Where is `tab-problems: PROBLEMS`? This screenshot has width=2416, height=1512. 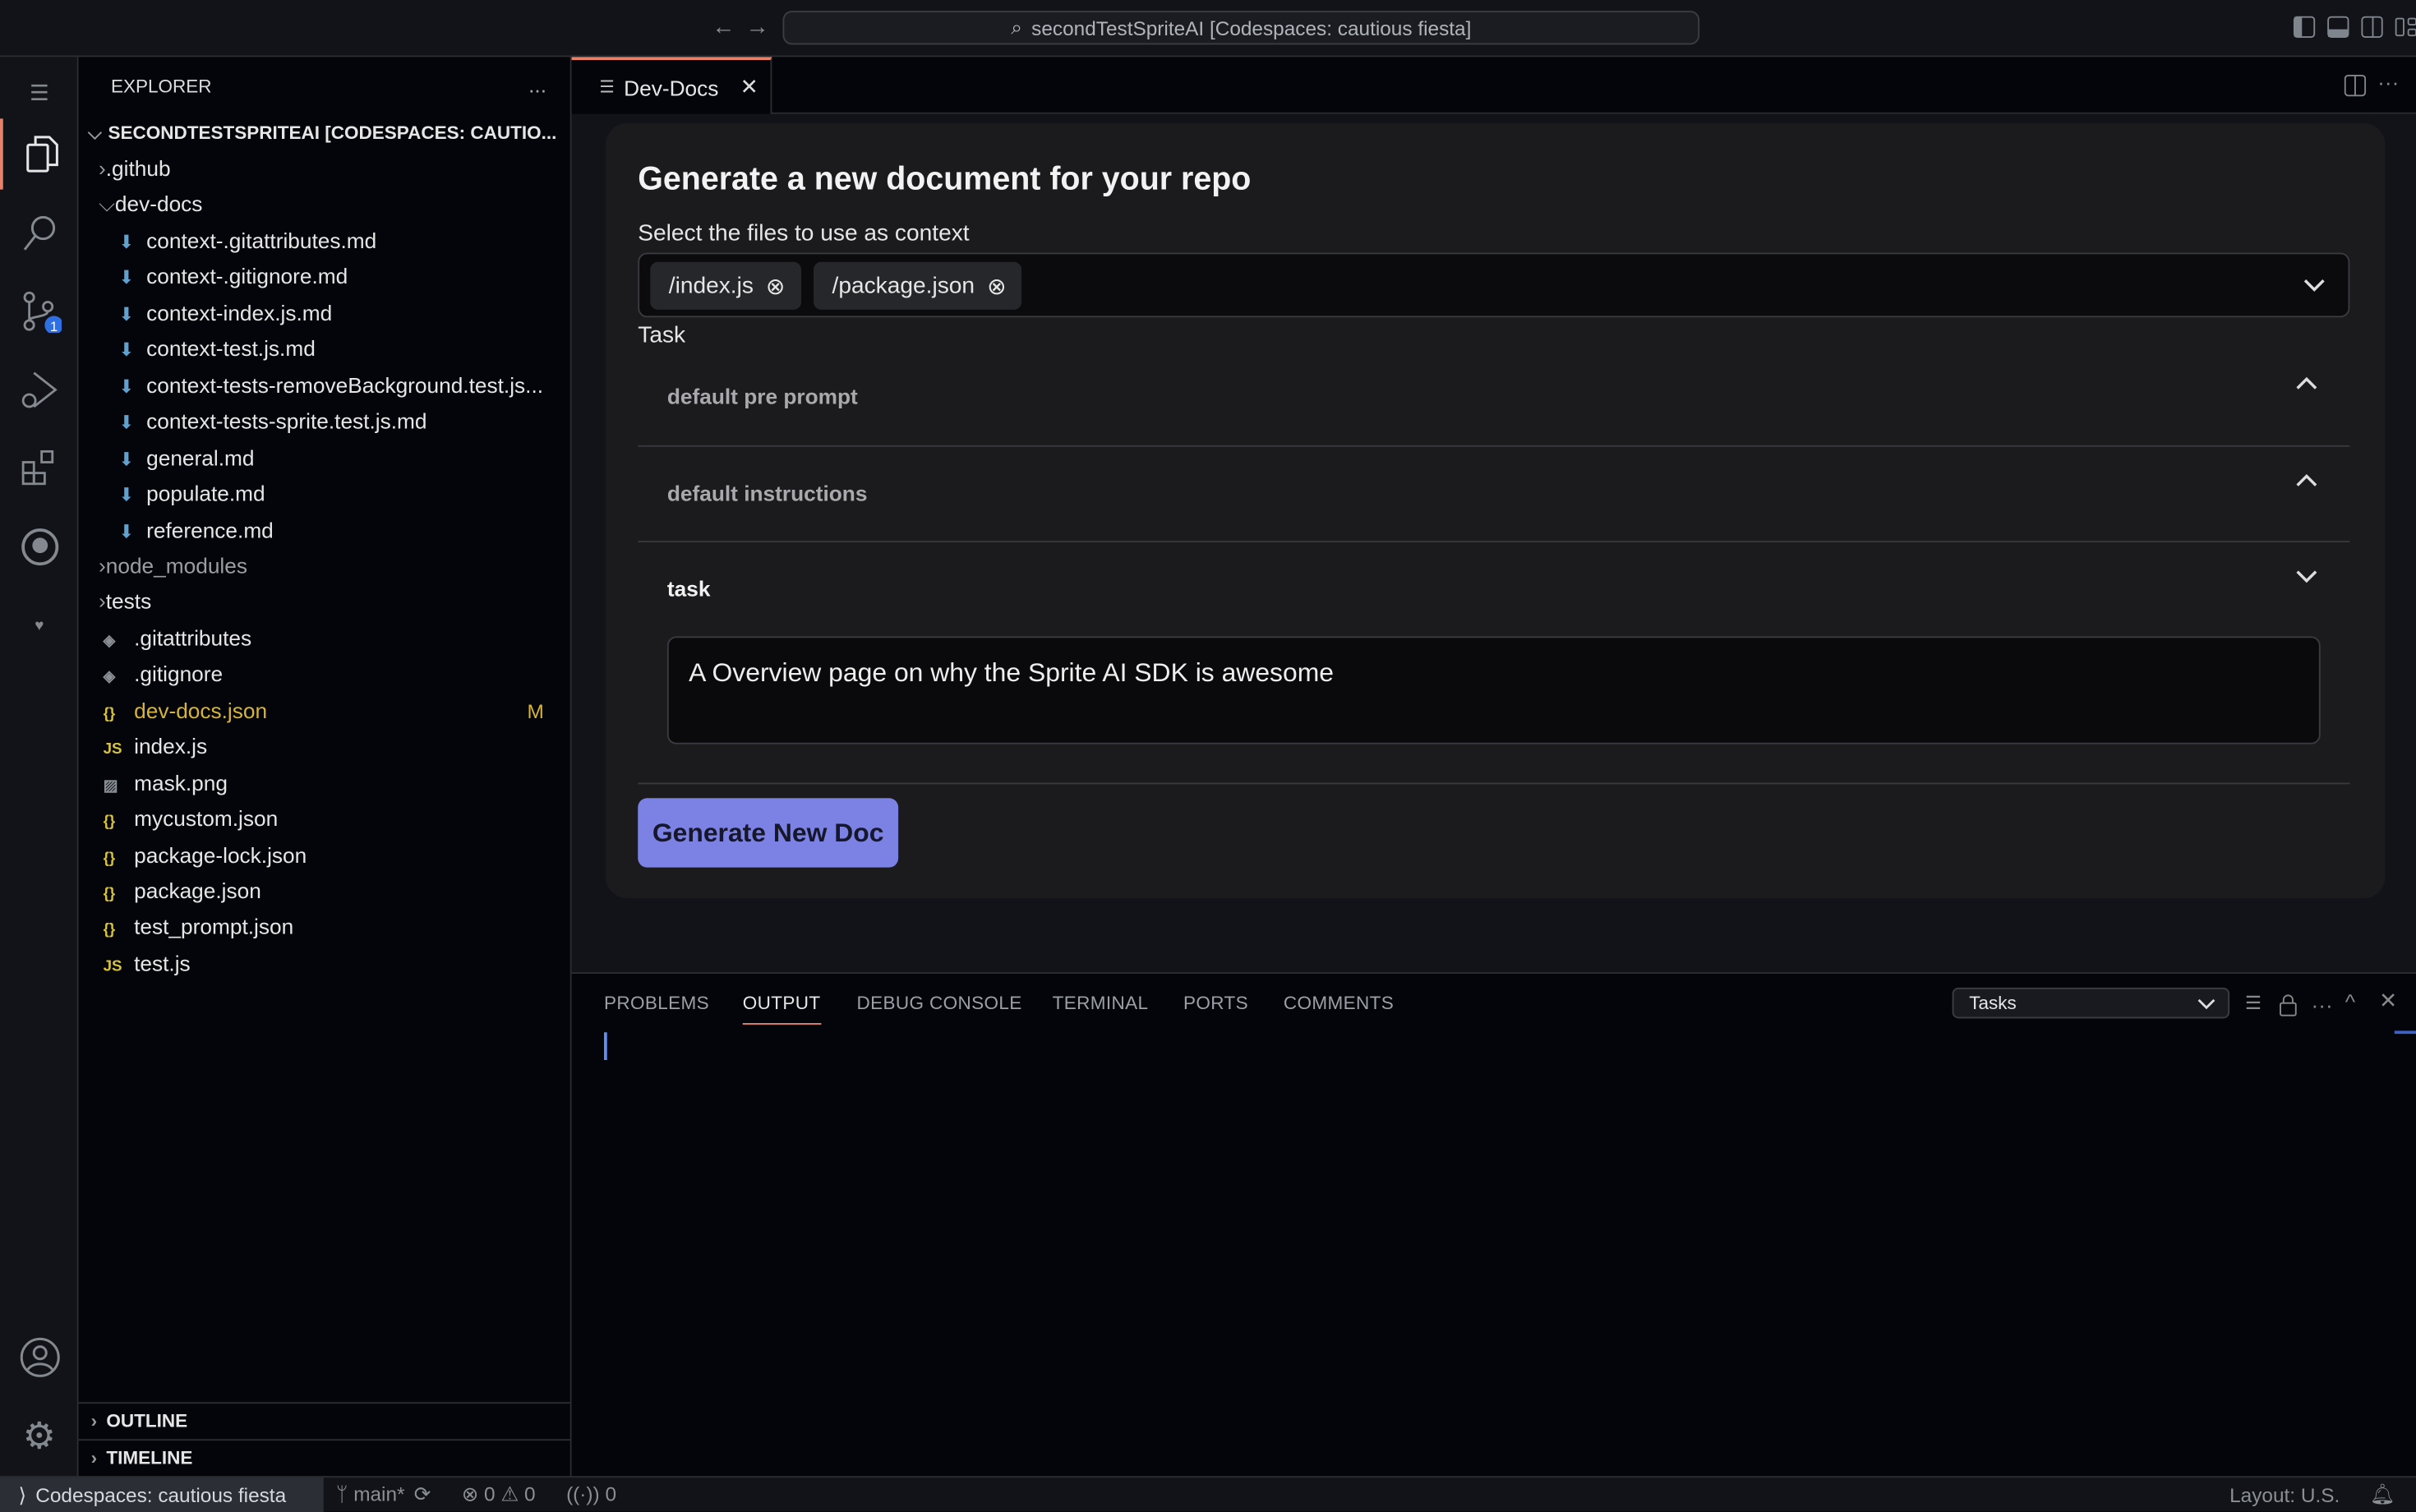
tab-problems: PROBLEMS is located at coordinates (656, 1009).